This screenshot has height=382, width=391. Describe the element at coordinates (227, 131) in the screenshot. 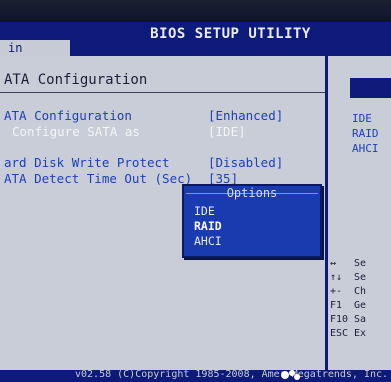

I see `option-configure-sata-value: [IDE]` at that location.